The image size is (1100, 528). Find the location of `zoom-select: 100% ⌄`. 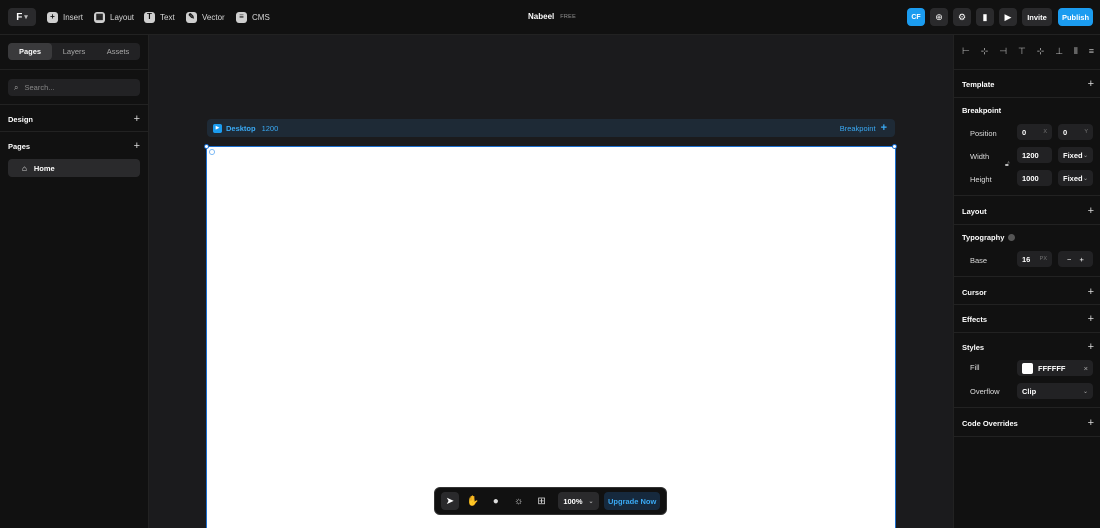

zoom-select: 100% ⌄ is located at coordinates (578, 501).